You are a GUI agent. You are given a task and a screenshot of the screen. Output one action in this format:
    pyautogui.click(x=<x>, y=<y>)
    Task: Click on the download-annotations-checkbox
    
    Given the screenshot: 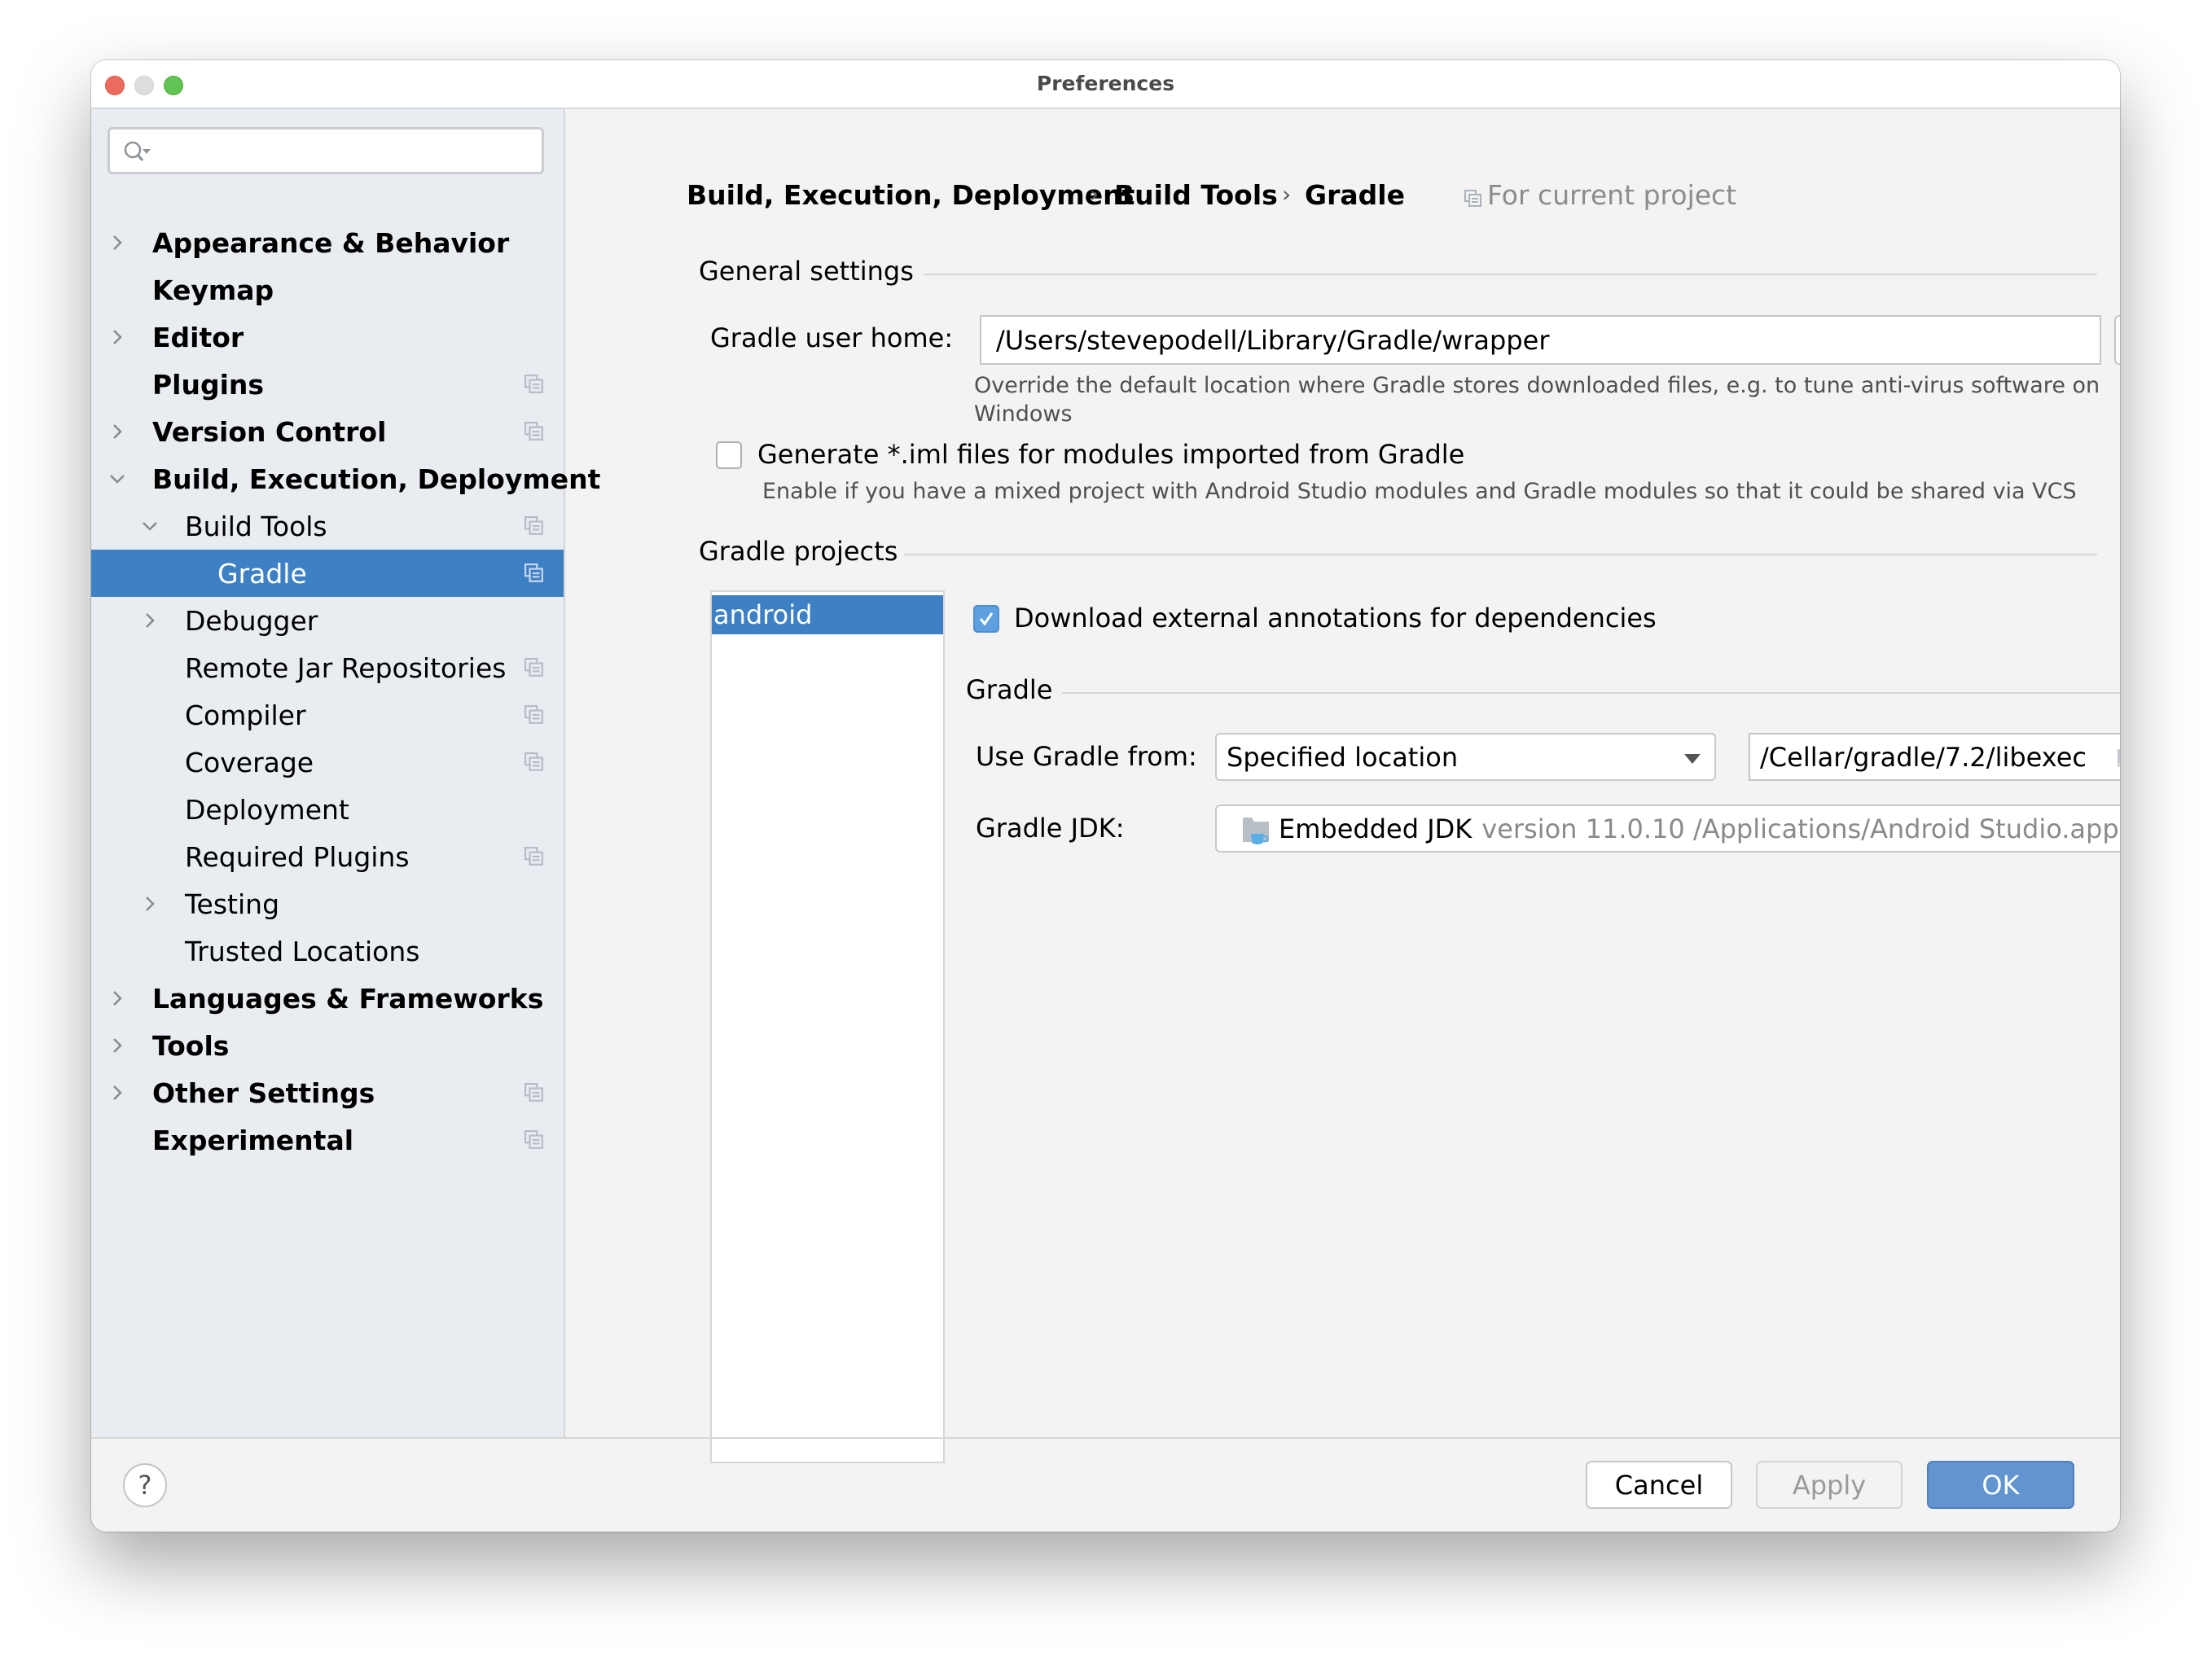 What is the action you would take?
    pyautogui.click(x=986, y=619)
    